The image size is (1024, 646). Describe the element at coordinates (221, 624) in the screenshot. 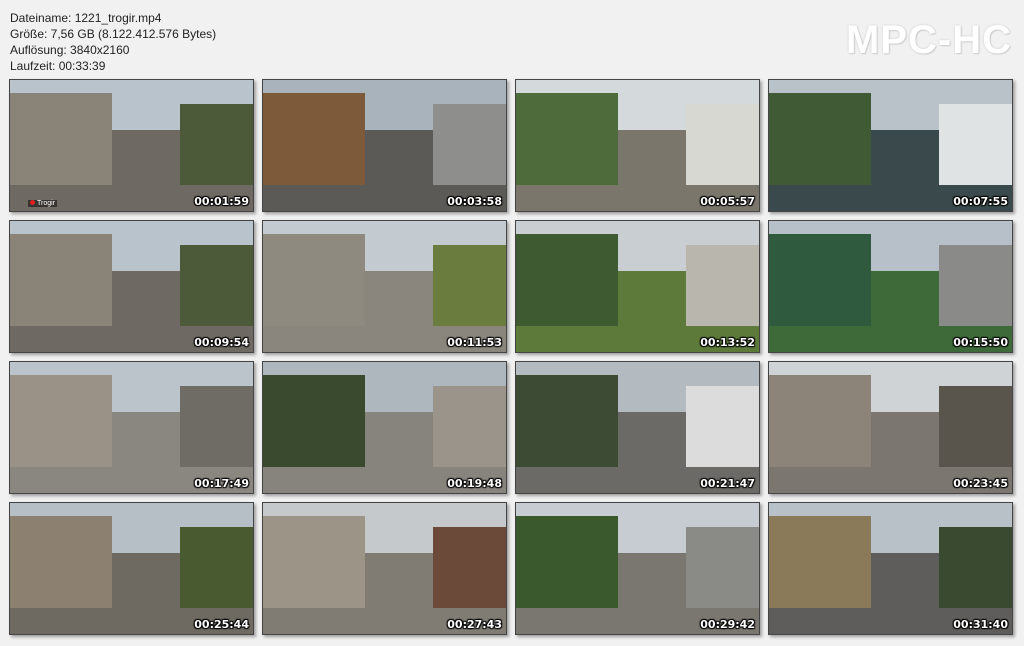

I see `thumbnail-timestamp: 00:25:44` at that location.